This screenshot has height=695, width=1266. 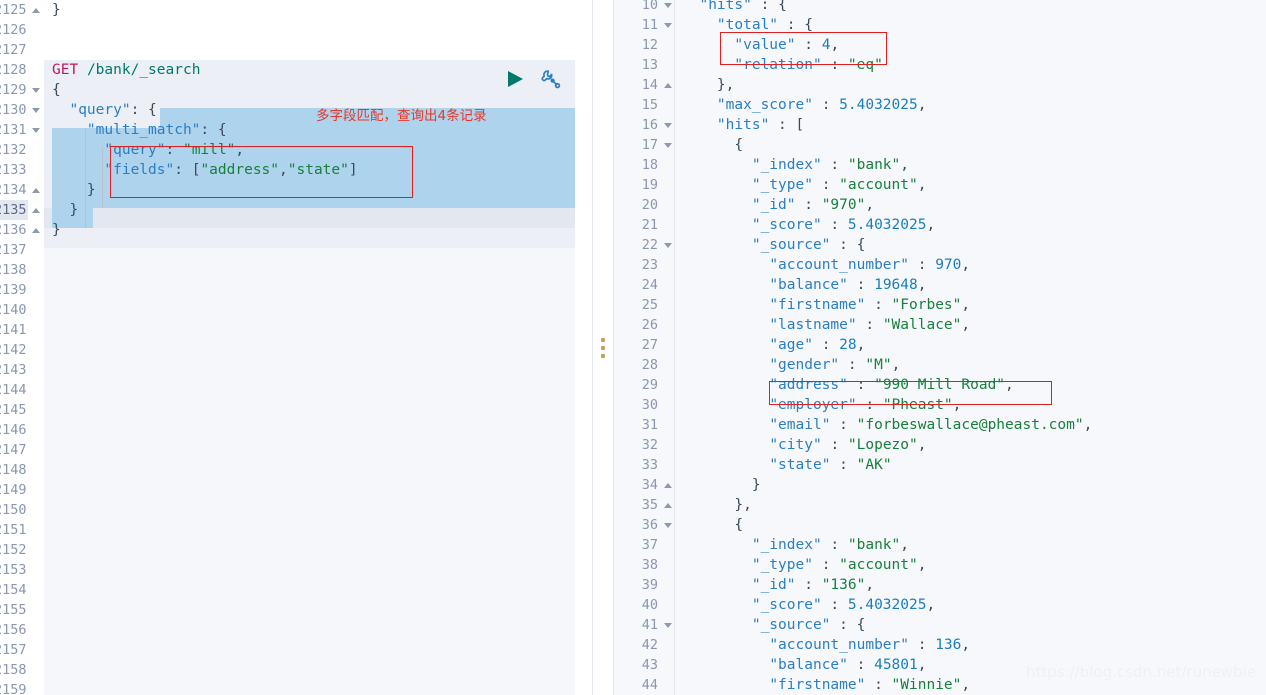 What do you see at coordinates (14, 530) in the screenshot?
I see `line-number: 2151` at bounding box center [14, 530].